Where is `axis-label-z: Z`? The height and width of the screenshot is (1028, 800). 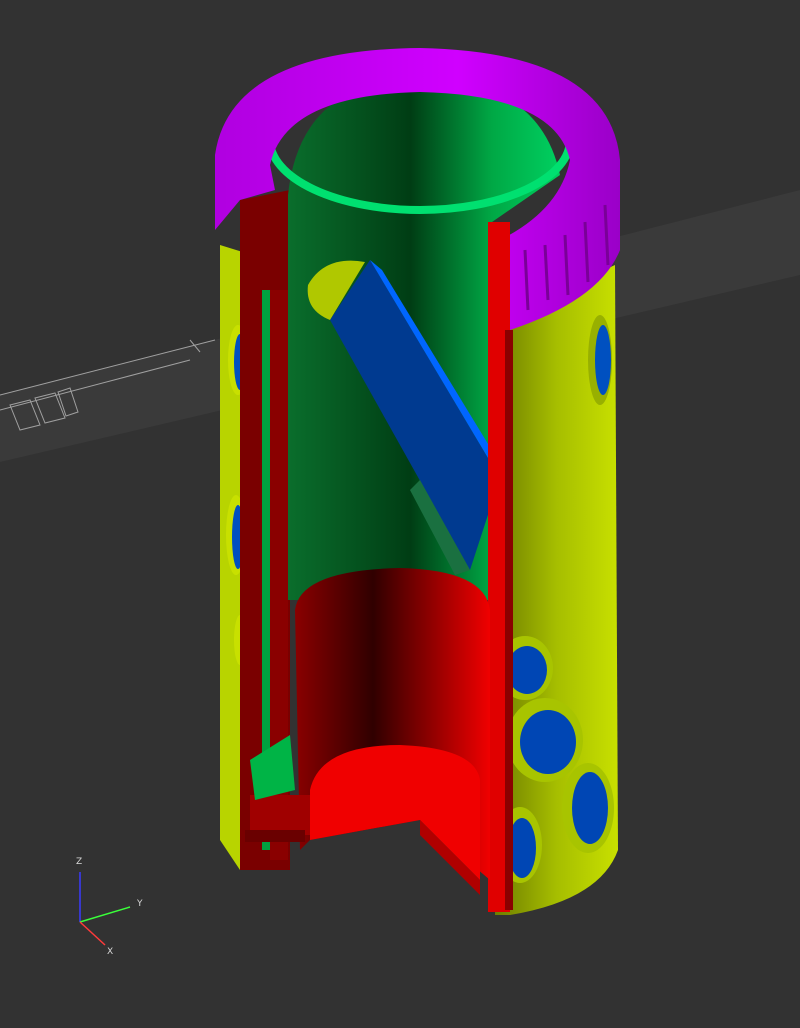
axis-label-z: Z is located at coordinates (79, 862).